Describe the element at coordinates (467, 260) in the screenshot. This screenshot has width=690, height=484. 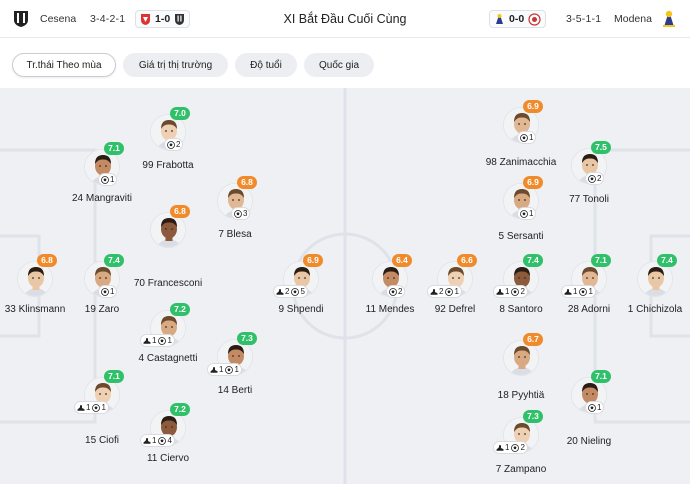
I see `rating-badge: 6.6` at that location.